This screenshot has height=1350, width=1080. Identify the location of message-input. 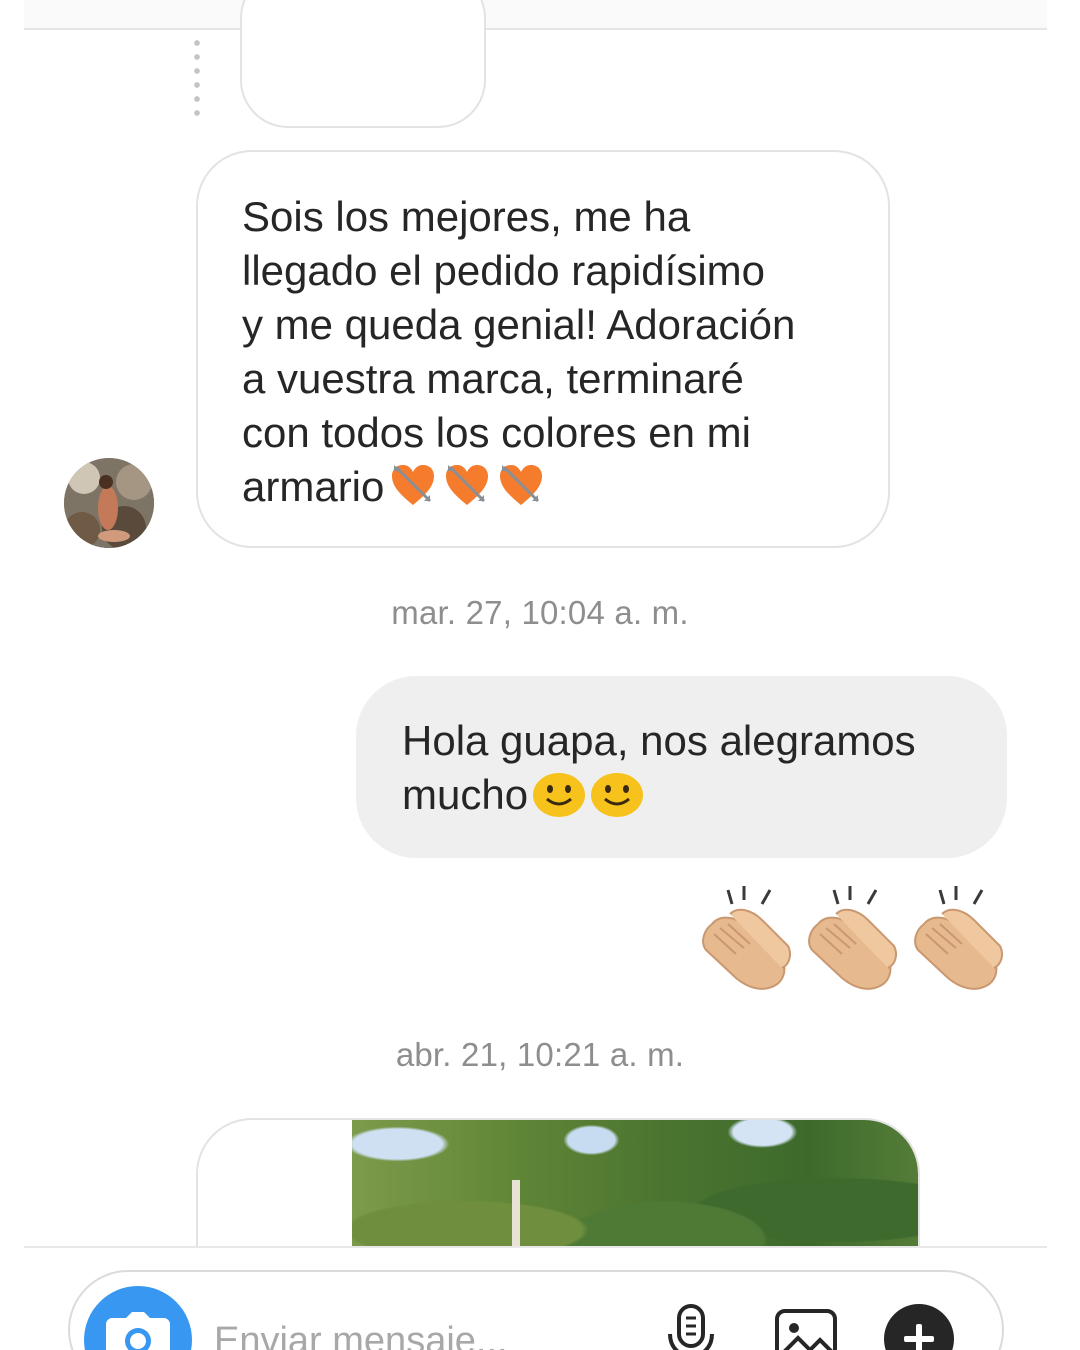
(424, 1333).